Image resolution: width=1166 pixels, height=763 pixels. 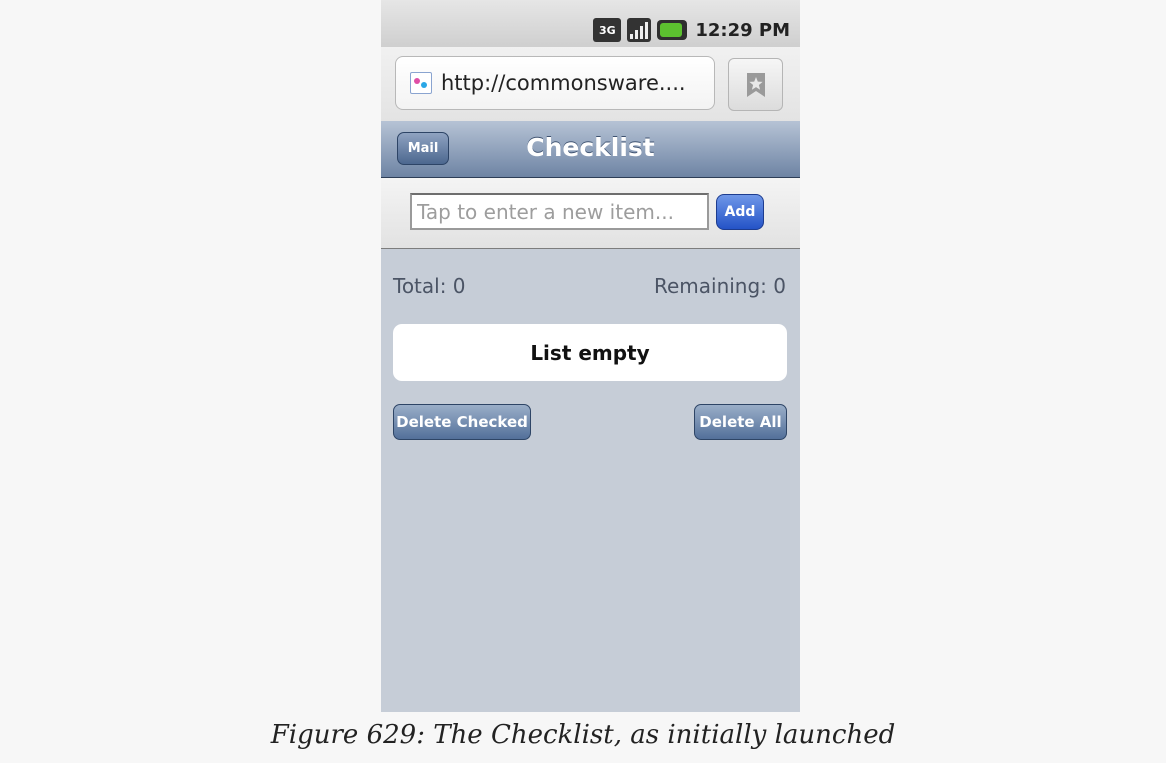 What do you see at coordinates (590, 24) in the screenshot?
I see `status-bar: 3G 12:29 PM` at bounding box center [590, 24].